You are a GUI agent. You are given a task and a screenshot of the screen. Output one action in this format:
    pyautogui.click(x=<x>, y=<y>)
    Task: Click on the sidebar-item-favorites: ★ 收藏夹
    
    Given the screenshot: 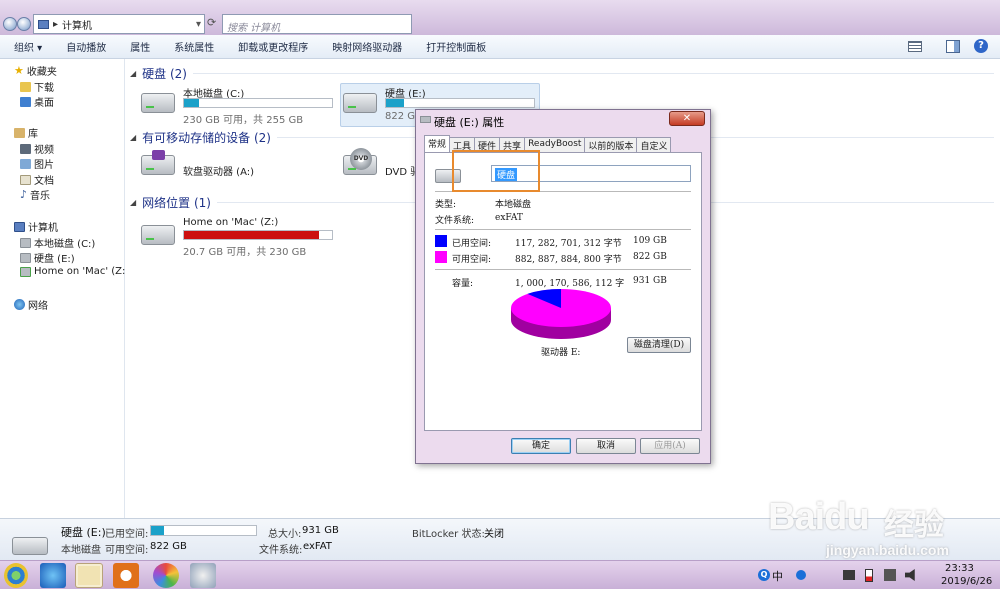 What is the action you would take?
    pyautogui.click(x=35, y=70)
    